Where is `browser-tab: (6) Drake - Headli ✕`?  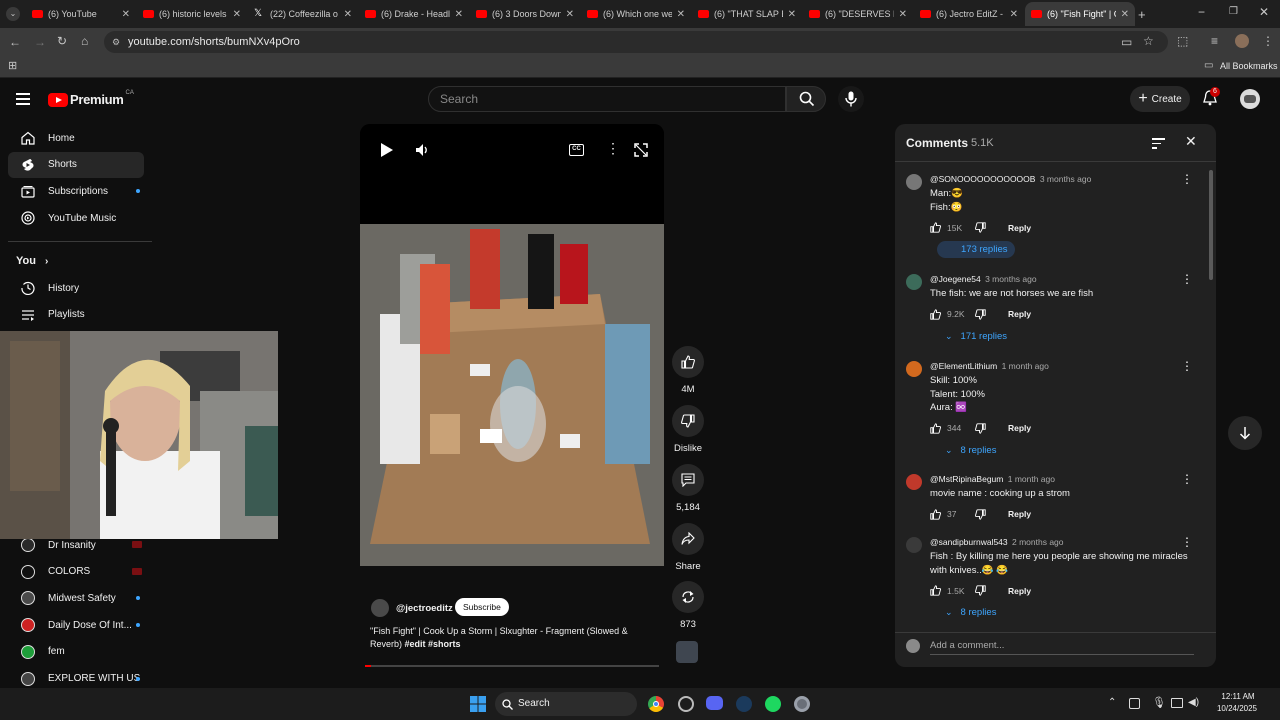 browser-tab: (6) Drake - Headli ✕ is located at coordinates (414, 14).